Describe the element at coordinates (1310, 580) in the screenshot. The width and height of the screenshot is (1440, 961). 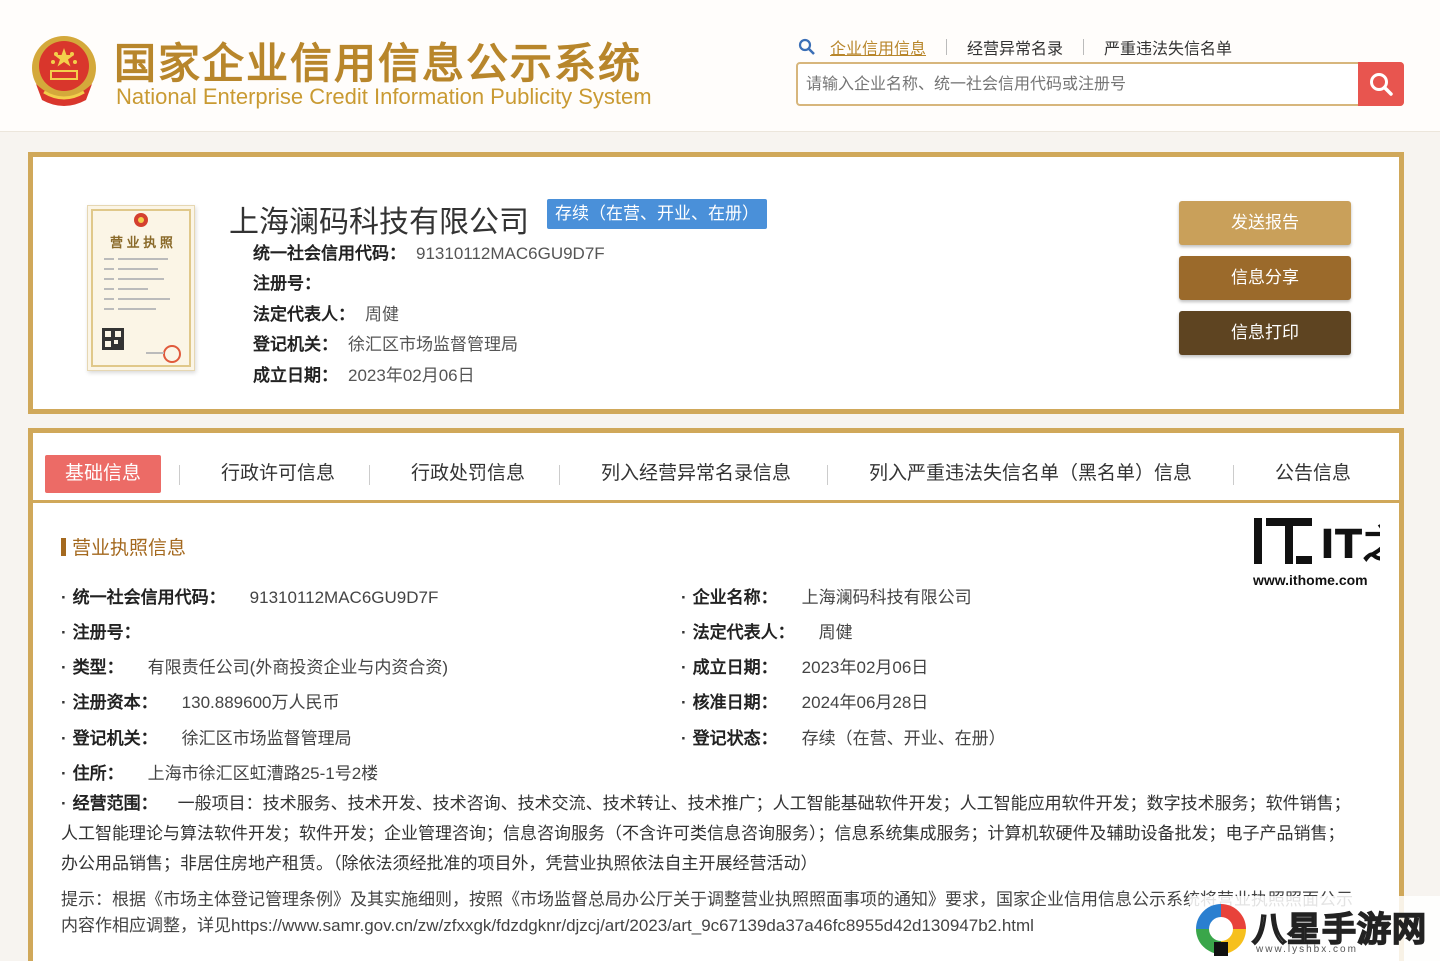
I see `ithome-url: www.ithome.com` at that location.